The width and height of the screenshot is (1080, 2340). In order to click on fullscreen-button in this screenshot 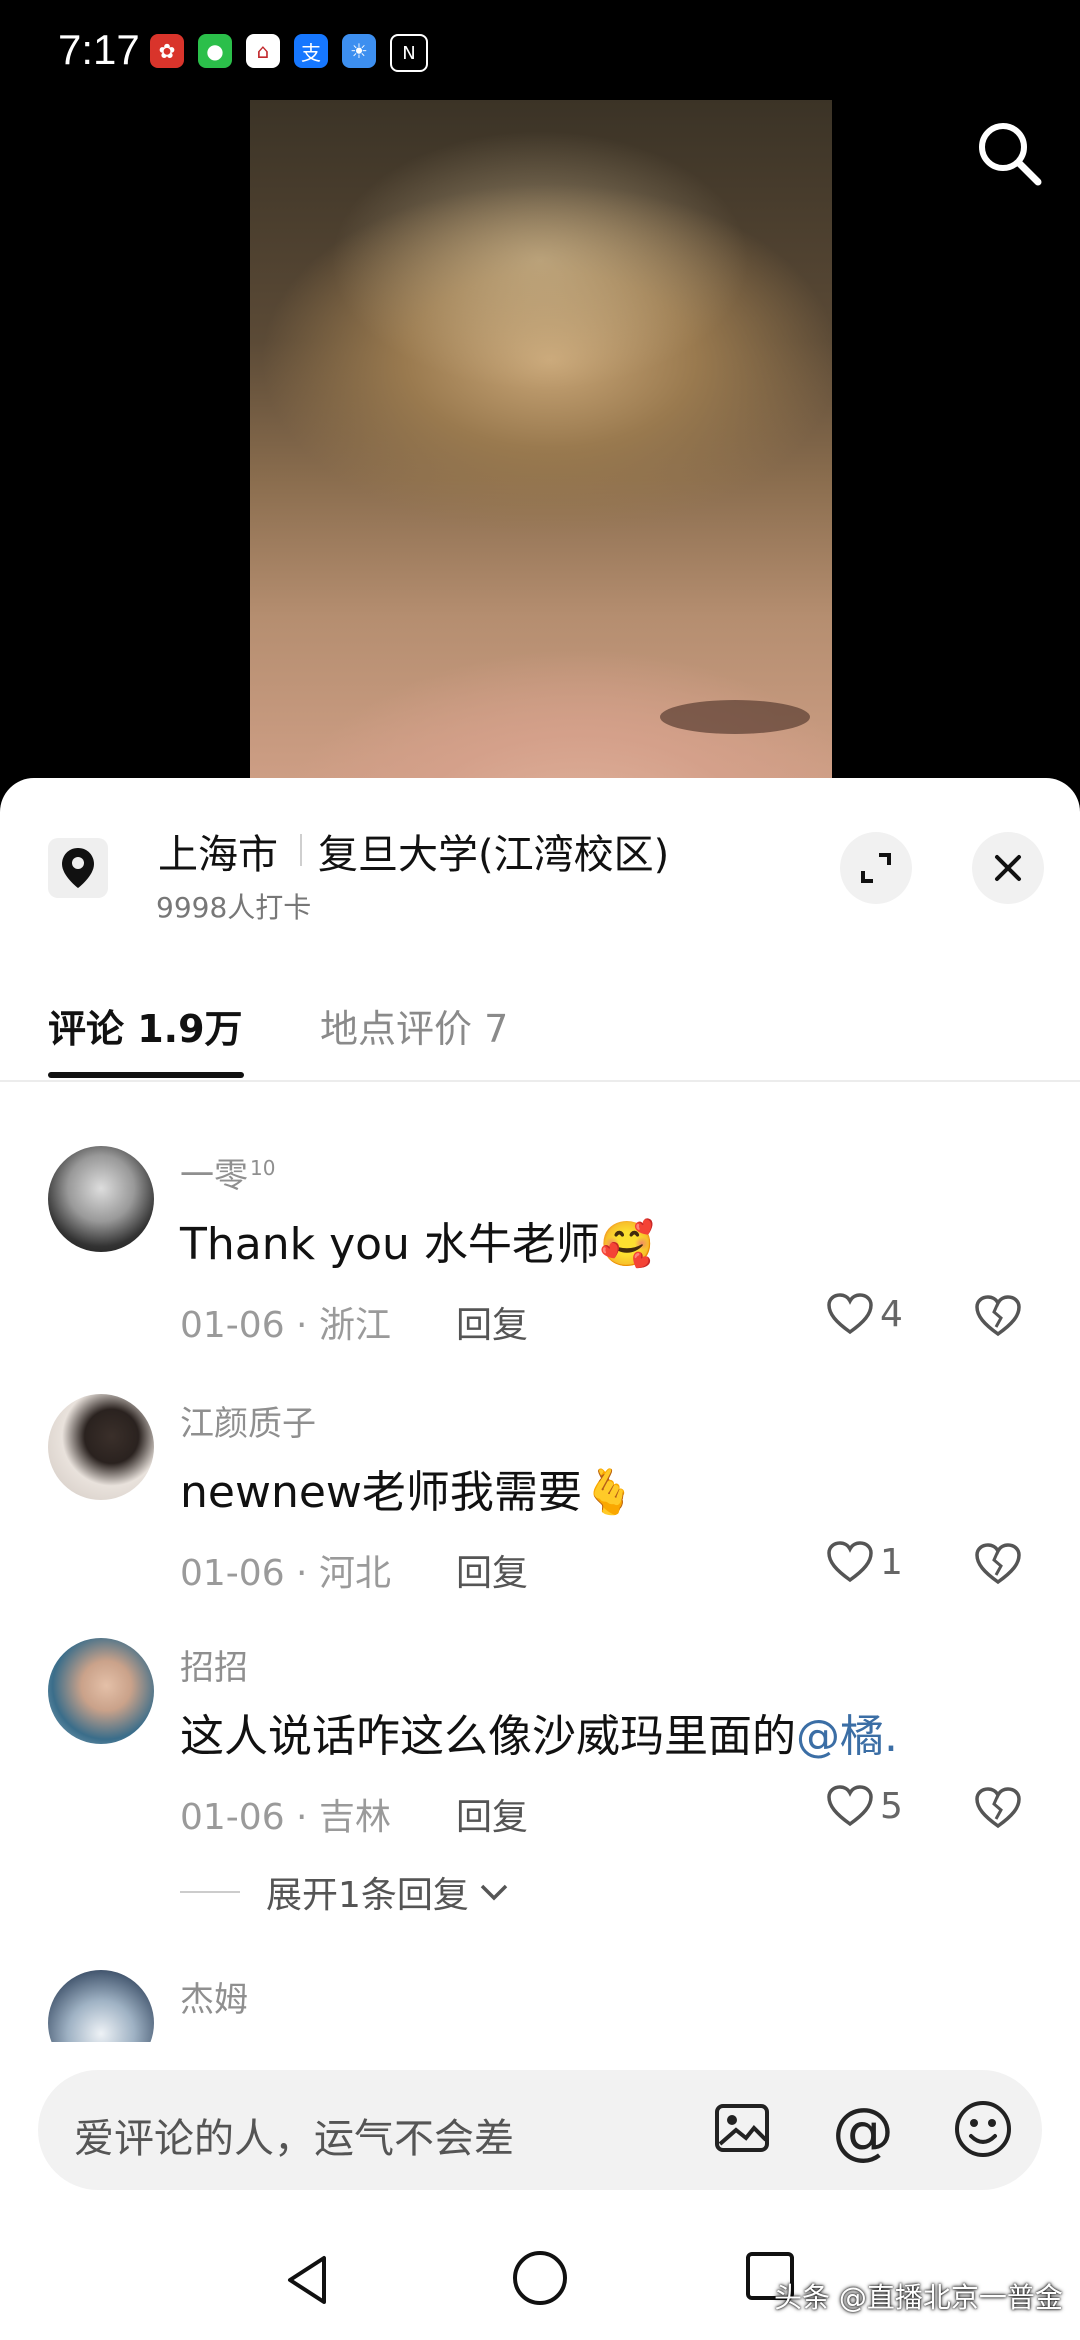, I will do `click(876, 868)`.